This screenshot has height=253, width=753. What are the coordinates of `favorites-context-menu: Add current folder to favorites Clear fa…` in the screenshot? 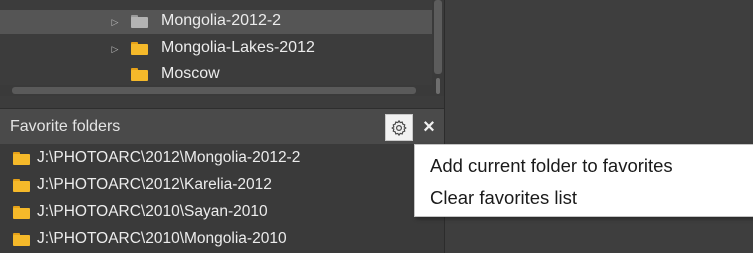 It's located at (583, 180).